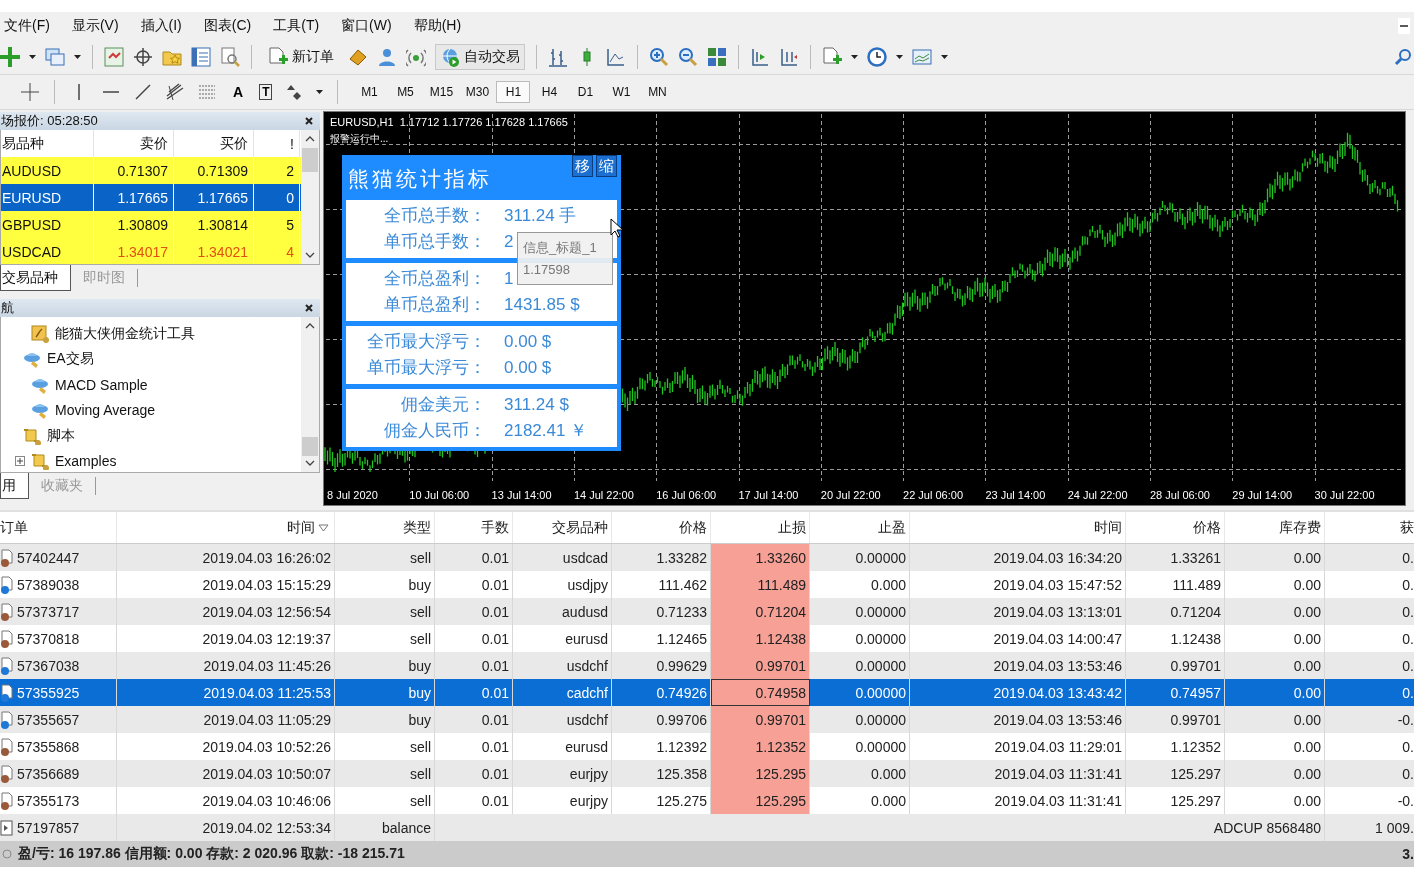 The height and width of the screenshot is (884, 1414). Describe the element at coordinates (1408, 854) in the screenshot. I see `total-profit: 3.` at that location.